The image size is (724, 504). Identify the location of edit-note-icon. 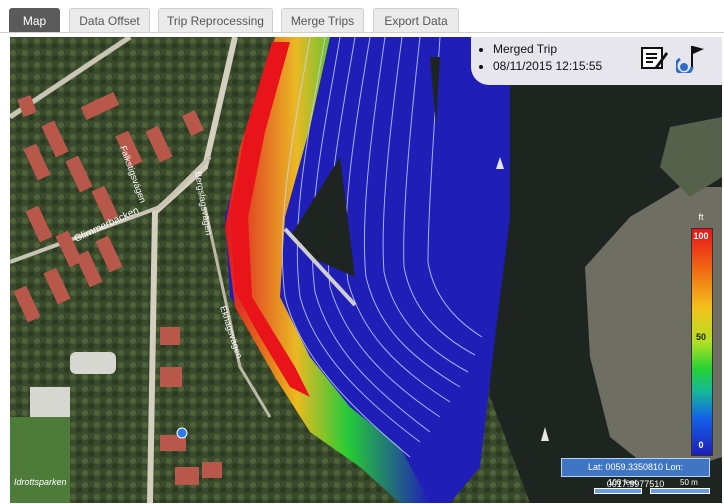
(654, 58).